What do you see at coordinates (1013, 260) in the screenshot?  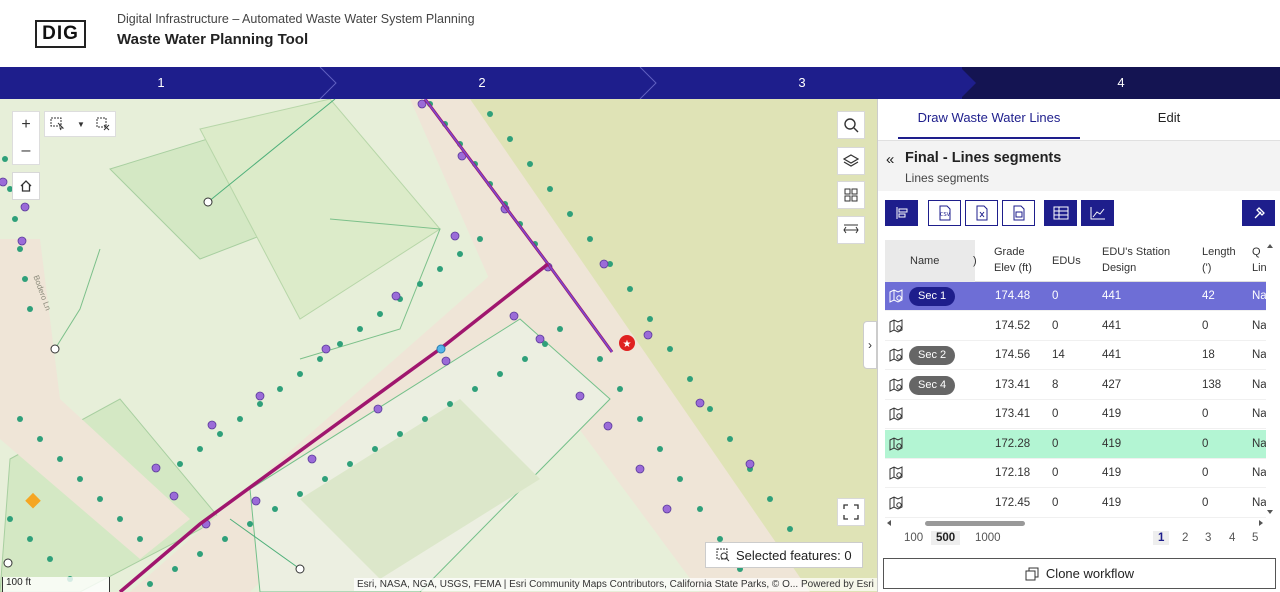 I see `column-header-grade-elev: Grade Elev (ft)` at bounding box center [1013, 260].